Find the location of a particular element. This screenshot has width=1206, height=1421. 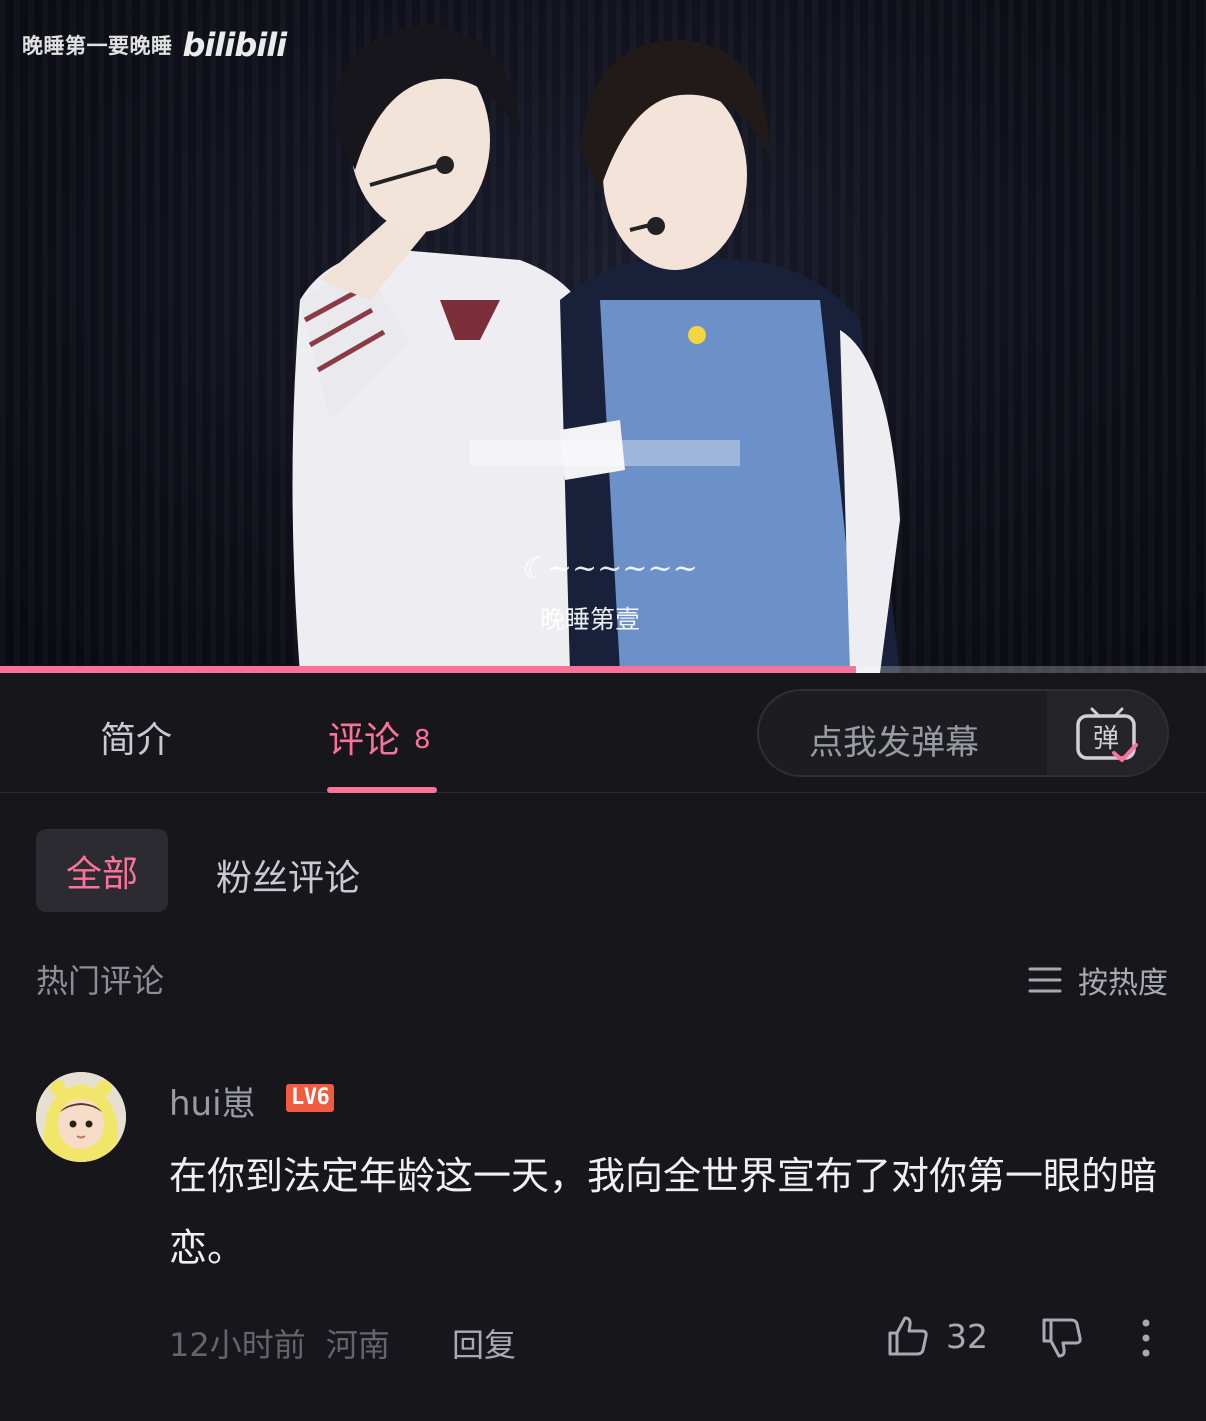

tab-comments: 评论 8 is located at coordinates (379, 737).